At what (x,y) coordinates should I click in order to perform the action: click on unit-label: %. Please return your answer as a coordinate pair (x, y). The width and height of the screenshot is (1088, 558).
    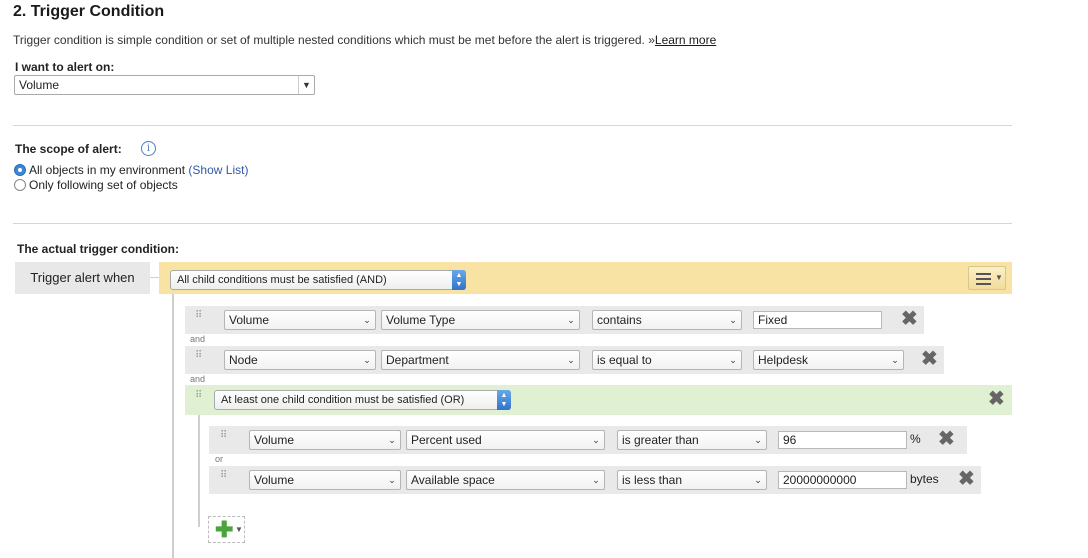
    Looking at the image, I should click on (915, 439).